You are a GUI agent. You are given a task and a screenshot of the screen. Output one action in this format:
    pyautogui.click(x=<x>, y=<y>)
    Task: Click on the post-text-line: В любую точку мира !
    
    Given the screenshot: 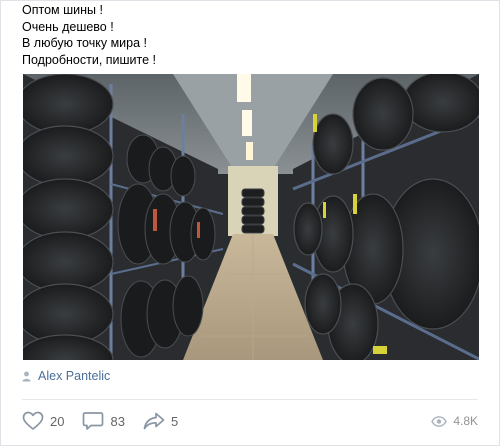 What is the action you would take?
    pyautogui.click(x=84, y=43)
    